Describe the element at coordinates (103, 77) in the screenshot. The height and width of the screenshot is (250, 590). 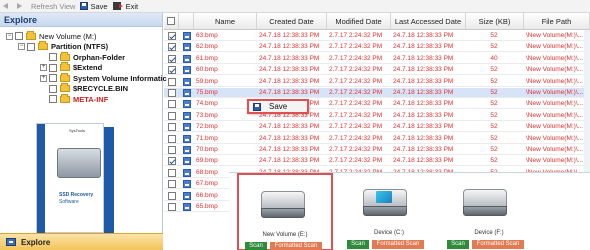
I see `tree-node: + System Volume Informatic` at that location.